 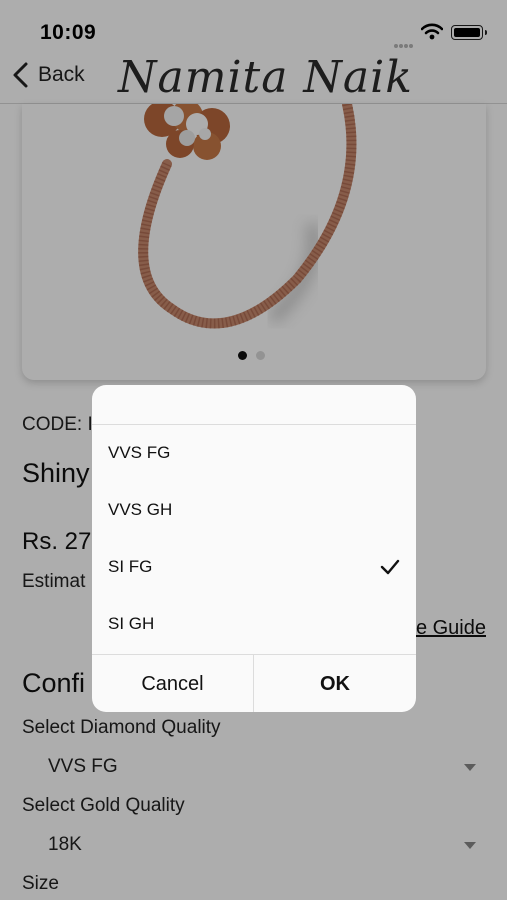 What do you see at coordinates (254, 510) in the screenshot?
I see `dialog-option: VVS GH` at bounding box center [254, 510].